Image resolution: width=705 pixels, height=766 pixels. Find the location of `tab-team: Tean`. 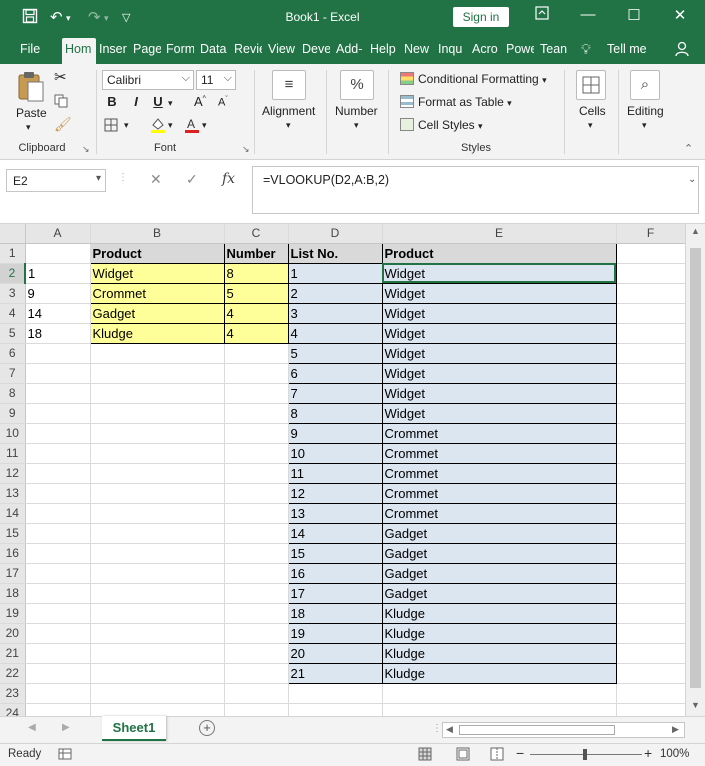

tab-team: Tean is located at coordinates (554, 49).